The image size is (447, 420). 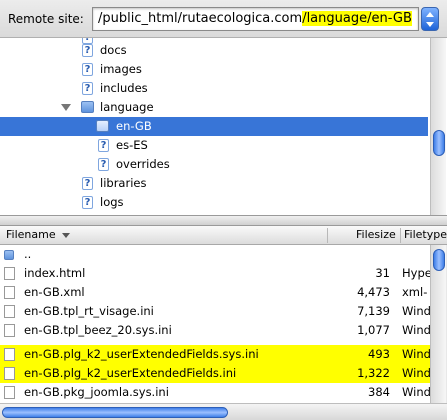 What do you see at coordinates (113, 50) in the screenshot?
I see `tree-item-label: docs` at bounding box center [113, 50].